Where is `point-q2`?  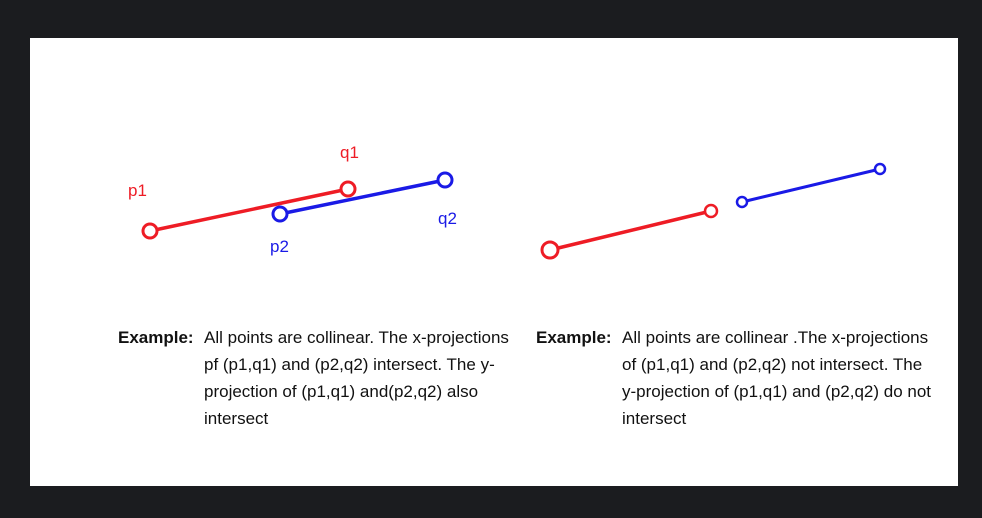 point-q2 is located at coordinates (445, 180).